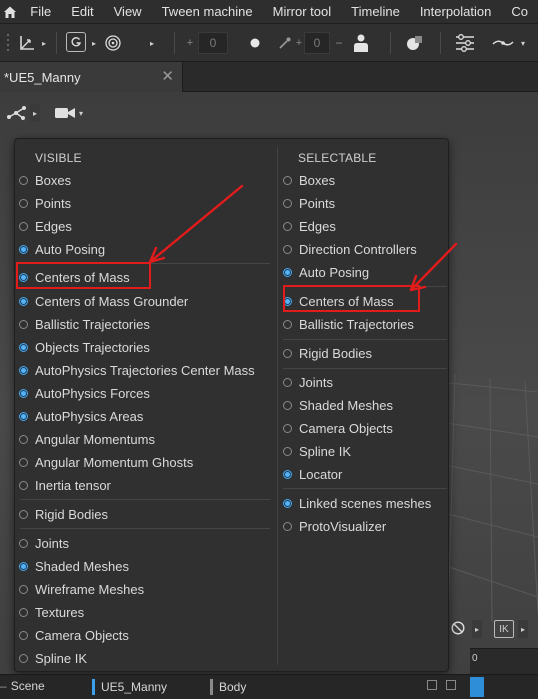  I want to click on menu-tween-machine: Tween machine, so click(207, 11).